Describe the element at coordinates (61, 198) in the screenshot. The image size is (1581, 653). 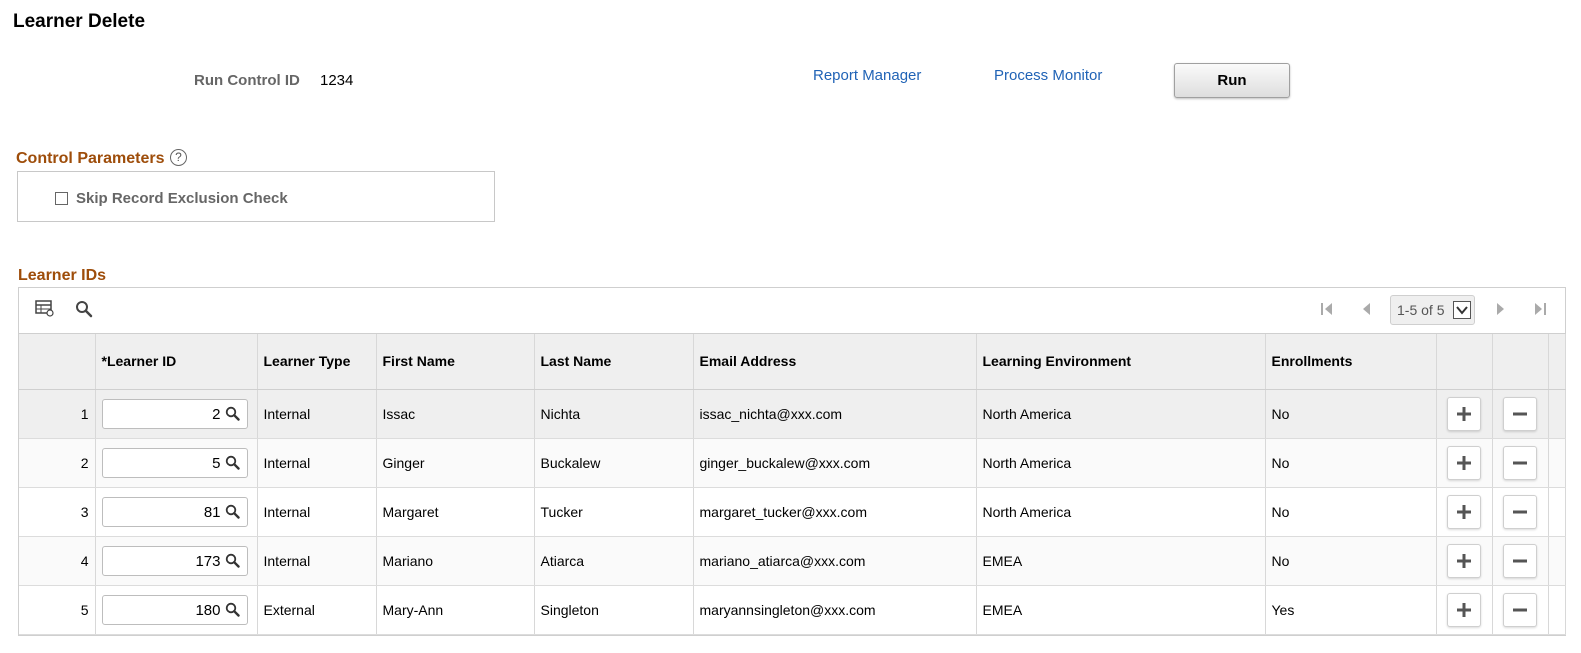
I see `skip-record-exclusion-checkbox` at that location.